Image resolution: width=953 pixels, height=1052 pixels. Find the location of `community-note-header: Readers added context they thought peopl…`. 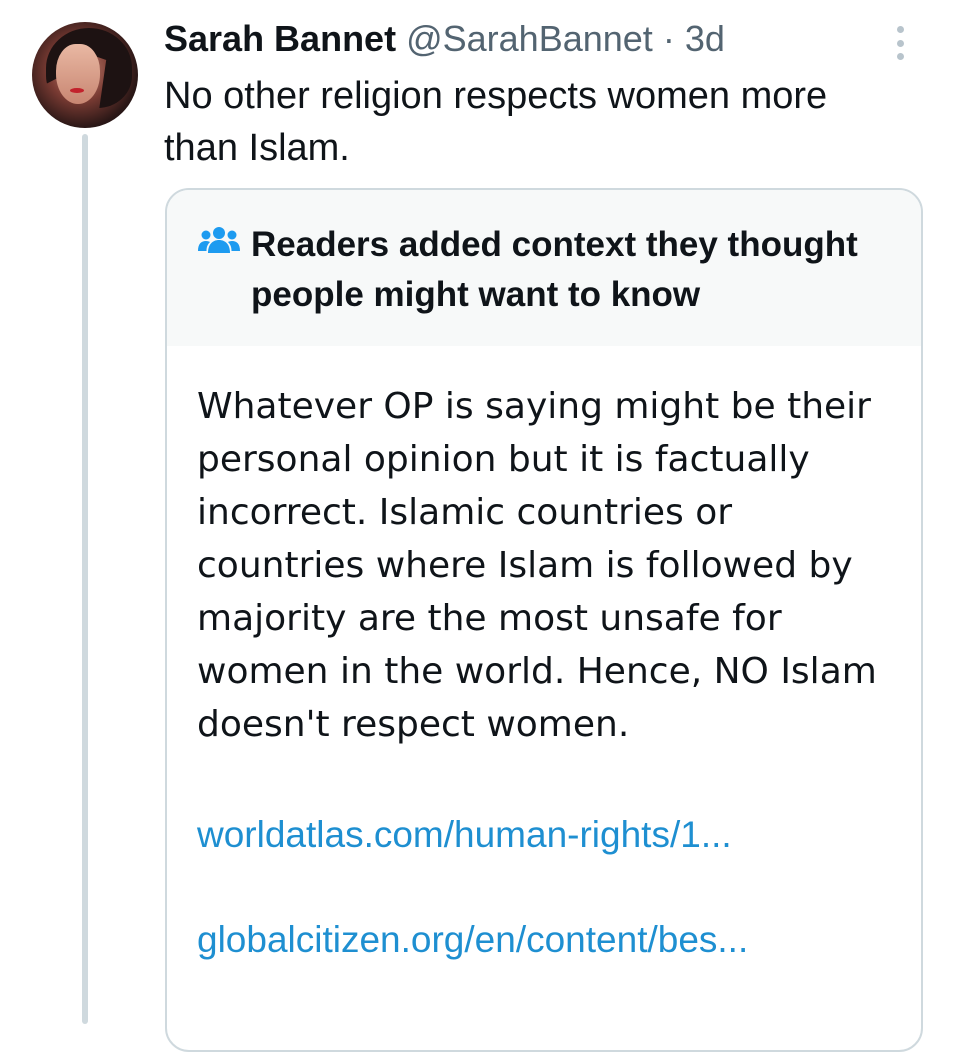

community-note-header: Readers added context they thought peopl… is located at coordinates (544, 268).